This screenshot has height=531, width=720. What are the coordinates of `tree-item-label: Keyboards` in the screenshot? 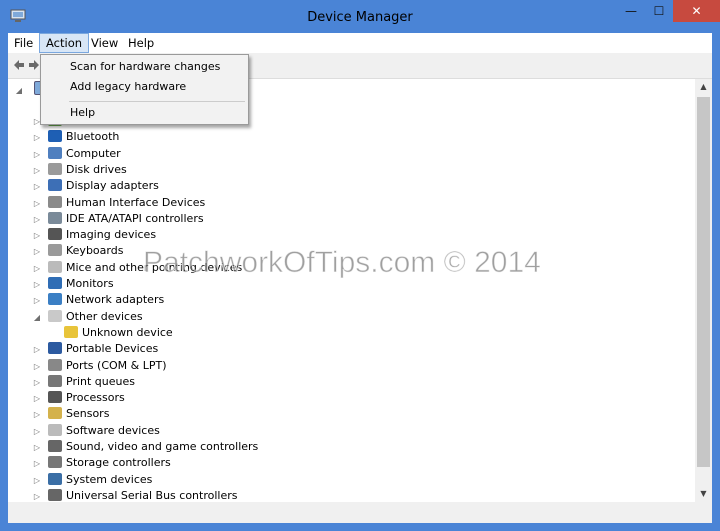 It's located at (95, 251).